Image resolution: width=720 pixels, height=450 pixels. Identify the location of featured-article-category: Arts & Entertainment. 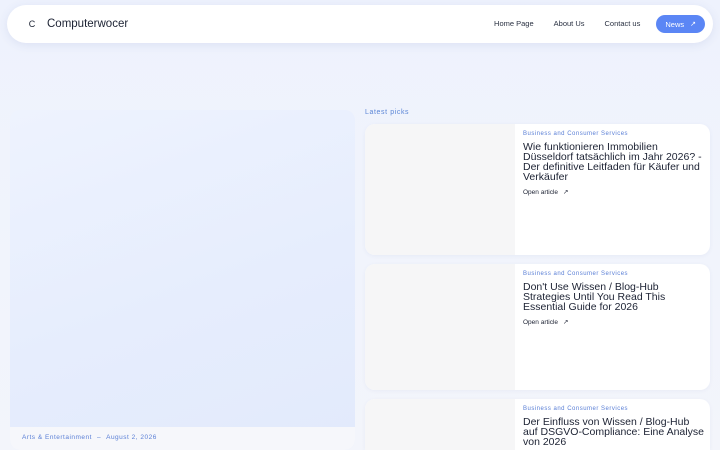
(57, 437).